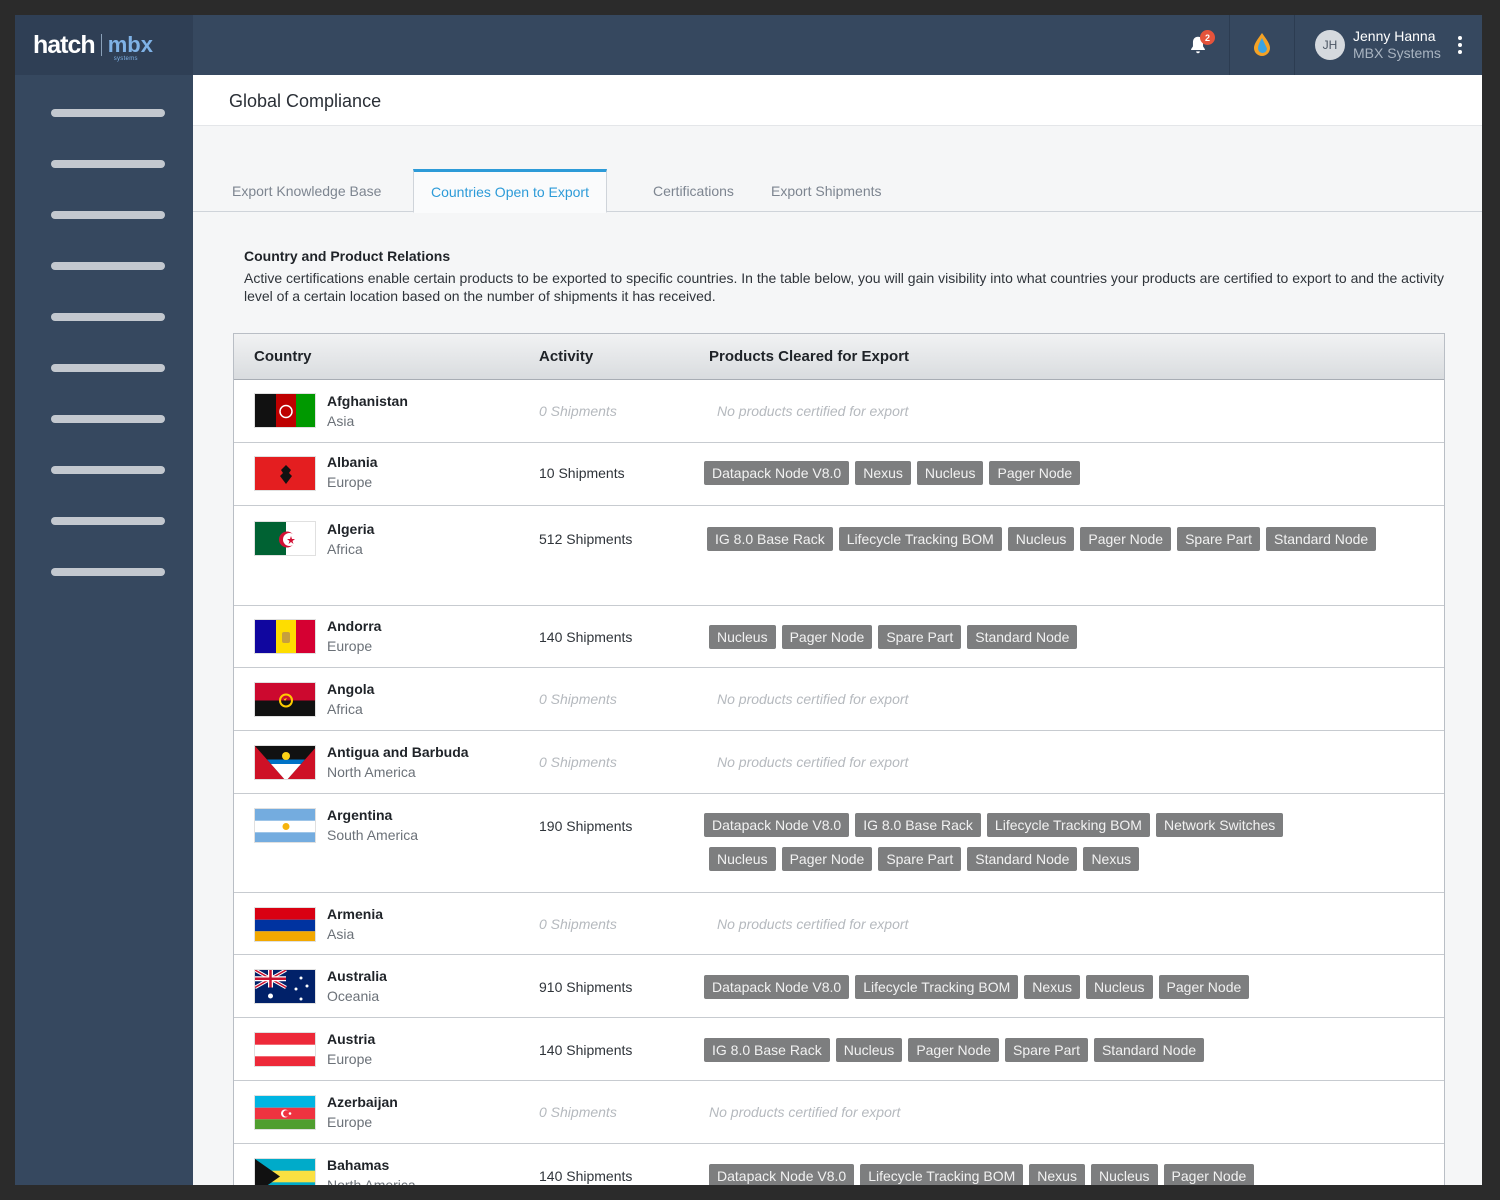  I want to click on user-menu: JH Jenny Hanna MBX Systems, so click(1385, 45).